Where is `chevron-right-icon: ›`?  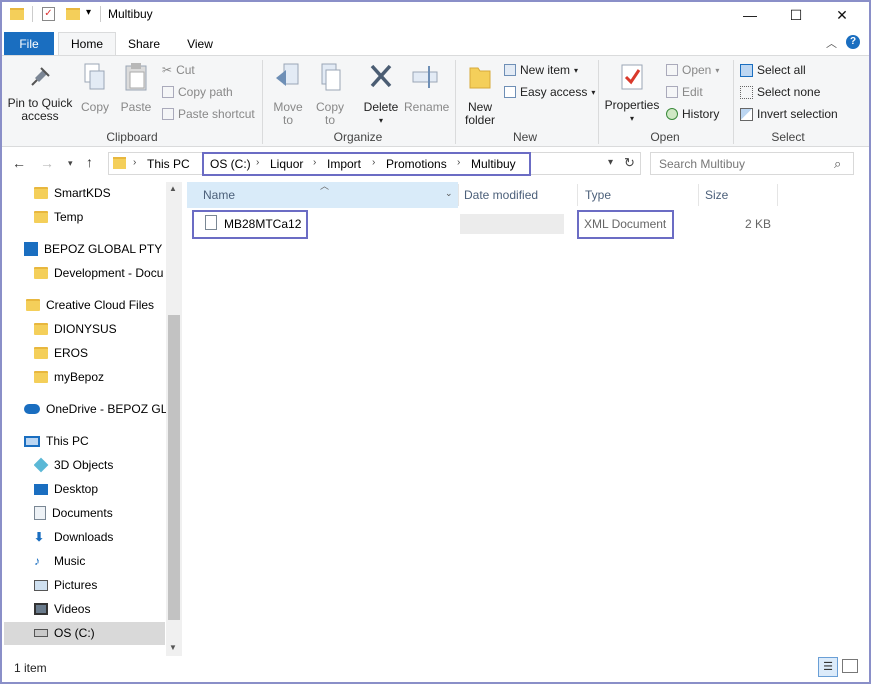 chevron-right-icon: › is located at coordinates (135, 162).